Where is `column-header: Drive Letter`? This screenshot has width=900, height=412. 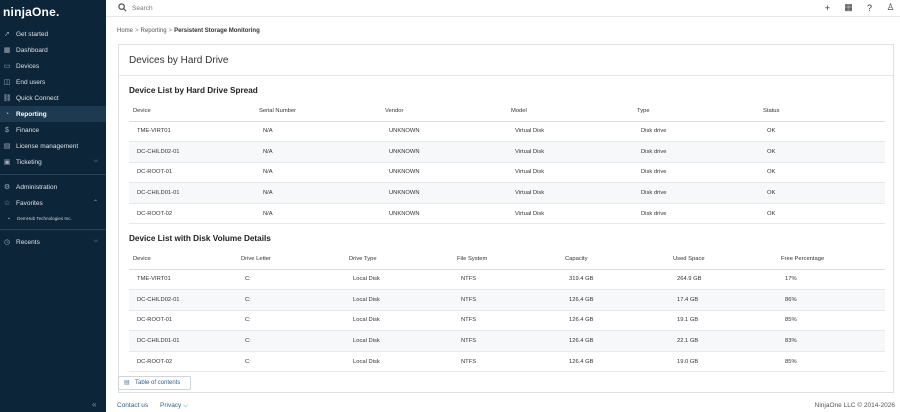 column-header: Drive Letter is located at coordinates (291, 259).